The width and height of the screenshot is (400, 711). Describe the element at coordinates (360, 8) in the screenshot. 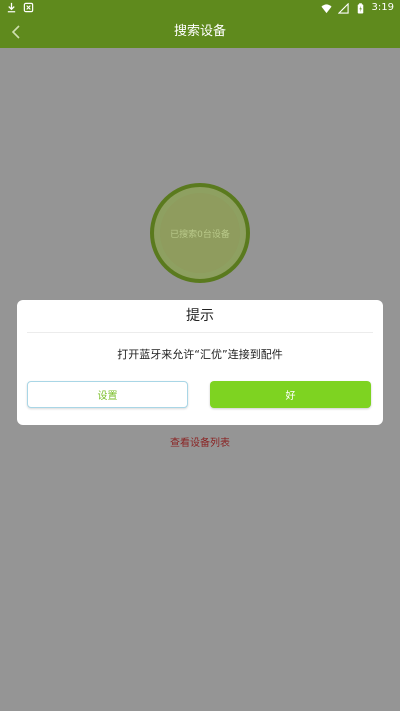

I see `battery-icon` at that location.